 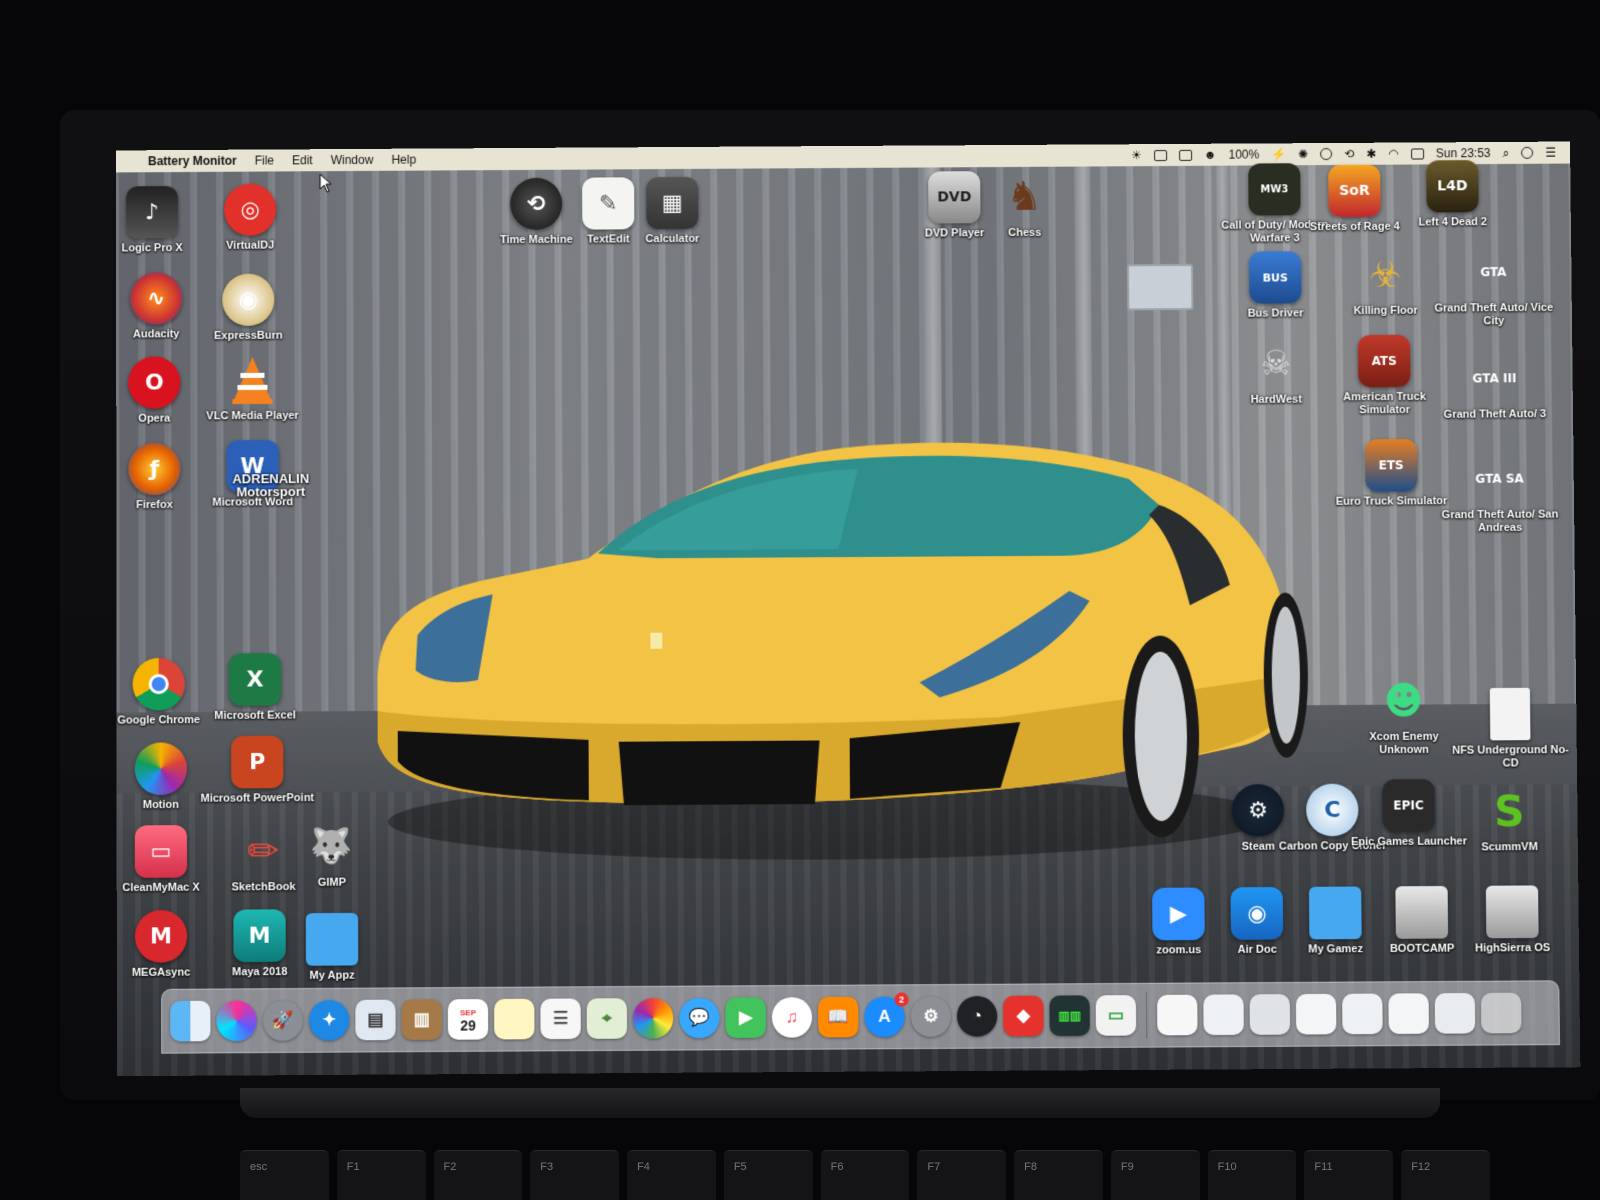 I want to click on messages-icon: 💬, so click(x=699, y=1018).